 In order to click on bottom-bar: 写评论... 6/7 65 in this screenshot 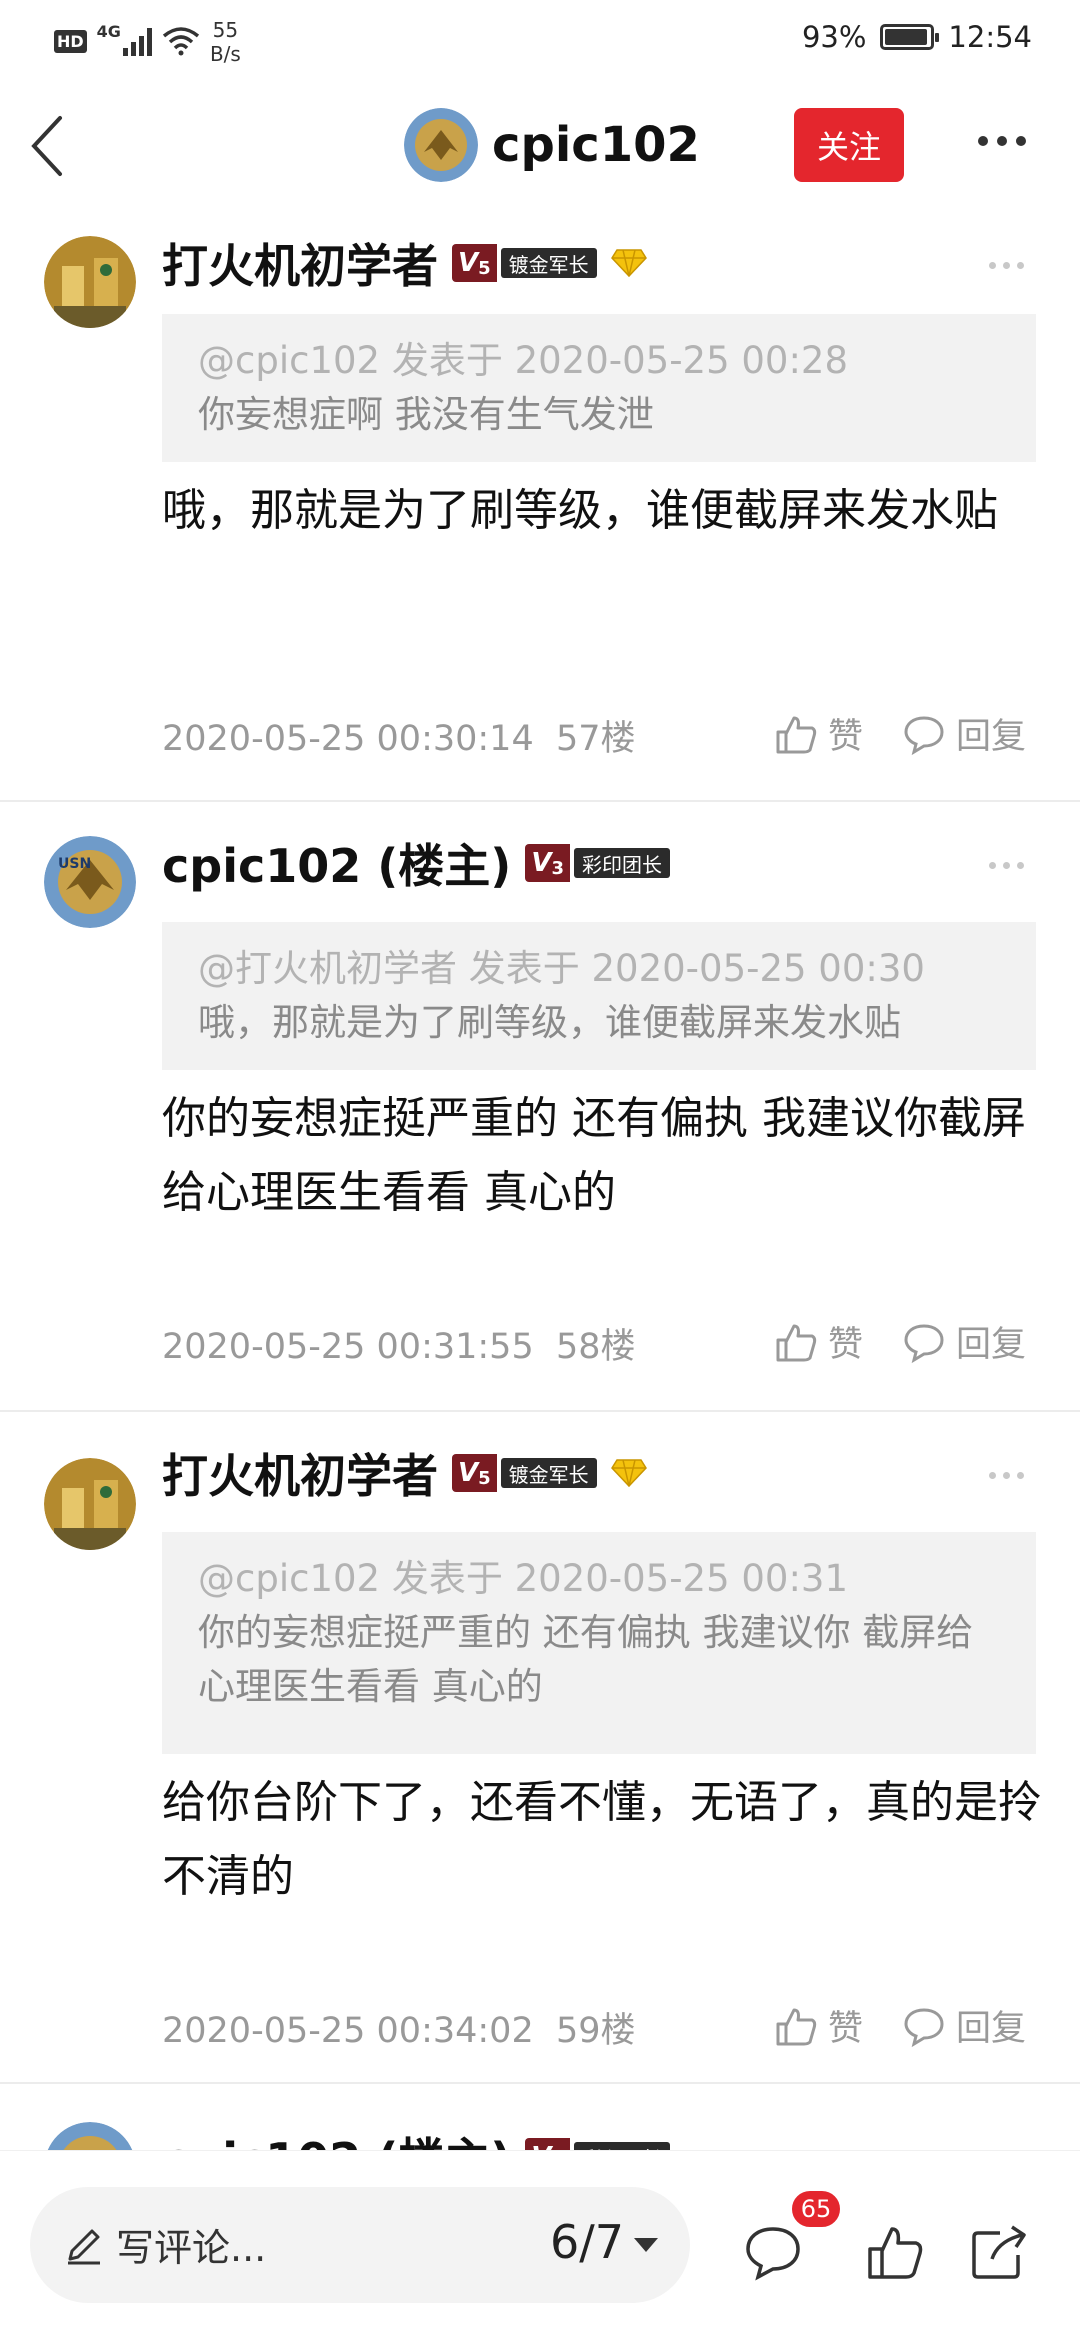, I will do `click(540, 2245)`.